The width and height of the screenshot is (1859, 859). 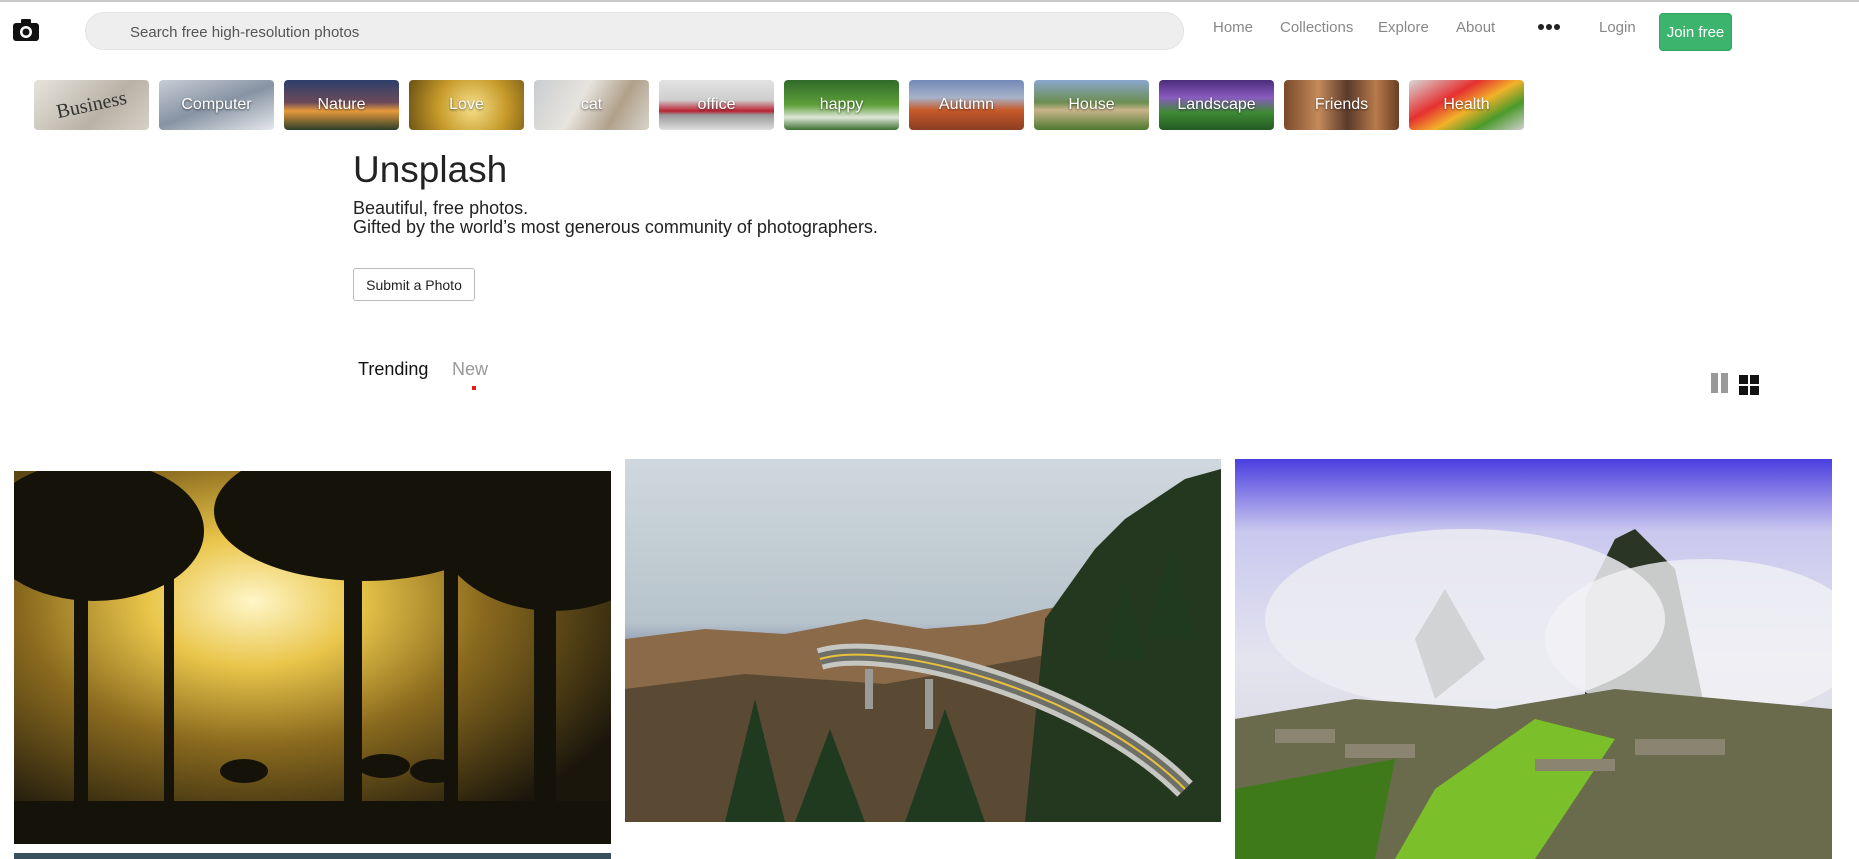 I want to click on nav-link-about: About, so click(x=1475, y=27).